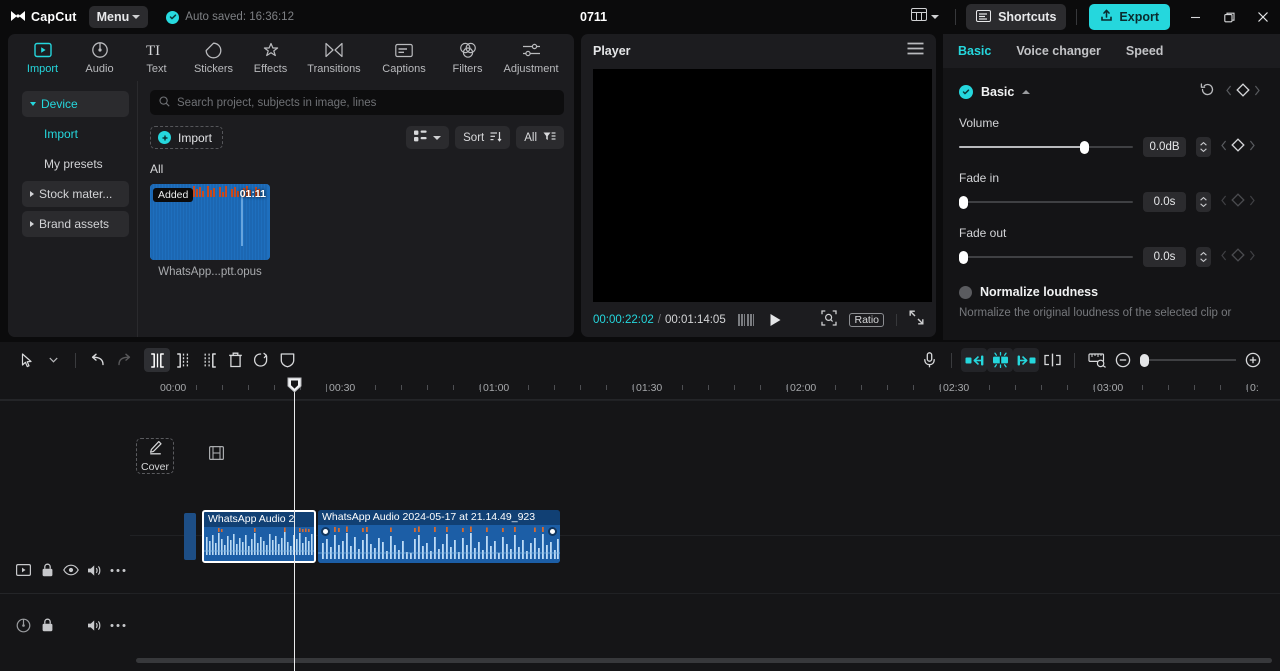  Describe the element at coordinates (1207, 92) in the screenshot. I see `reset-icon` at that location.